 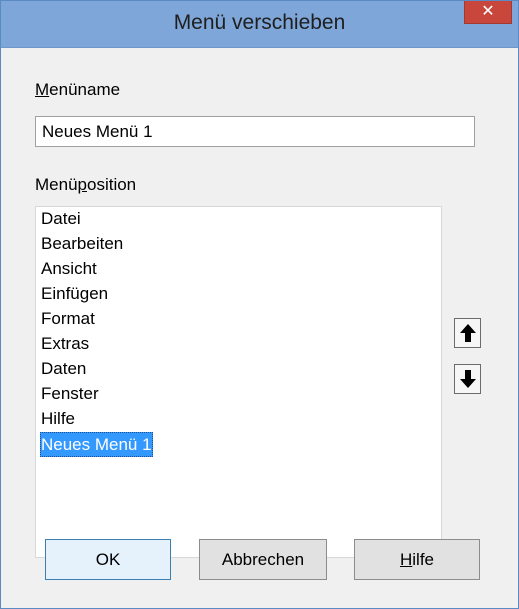 I want to click on menuposition-label-after: osition, so click(x=112, y=184).